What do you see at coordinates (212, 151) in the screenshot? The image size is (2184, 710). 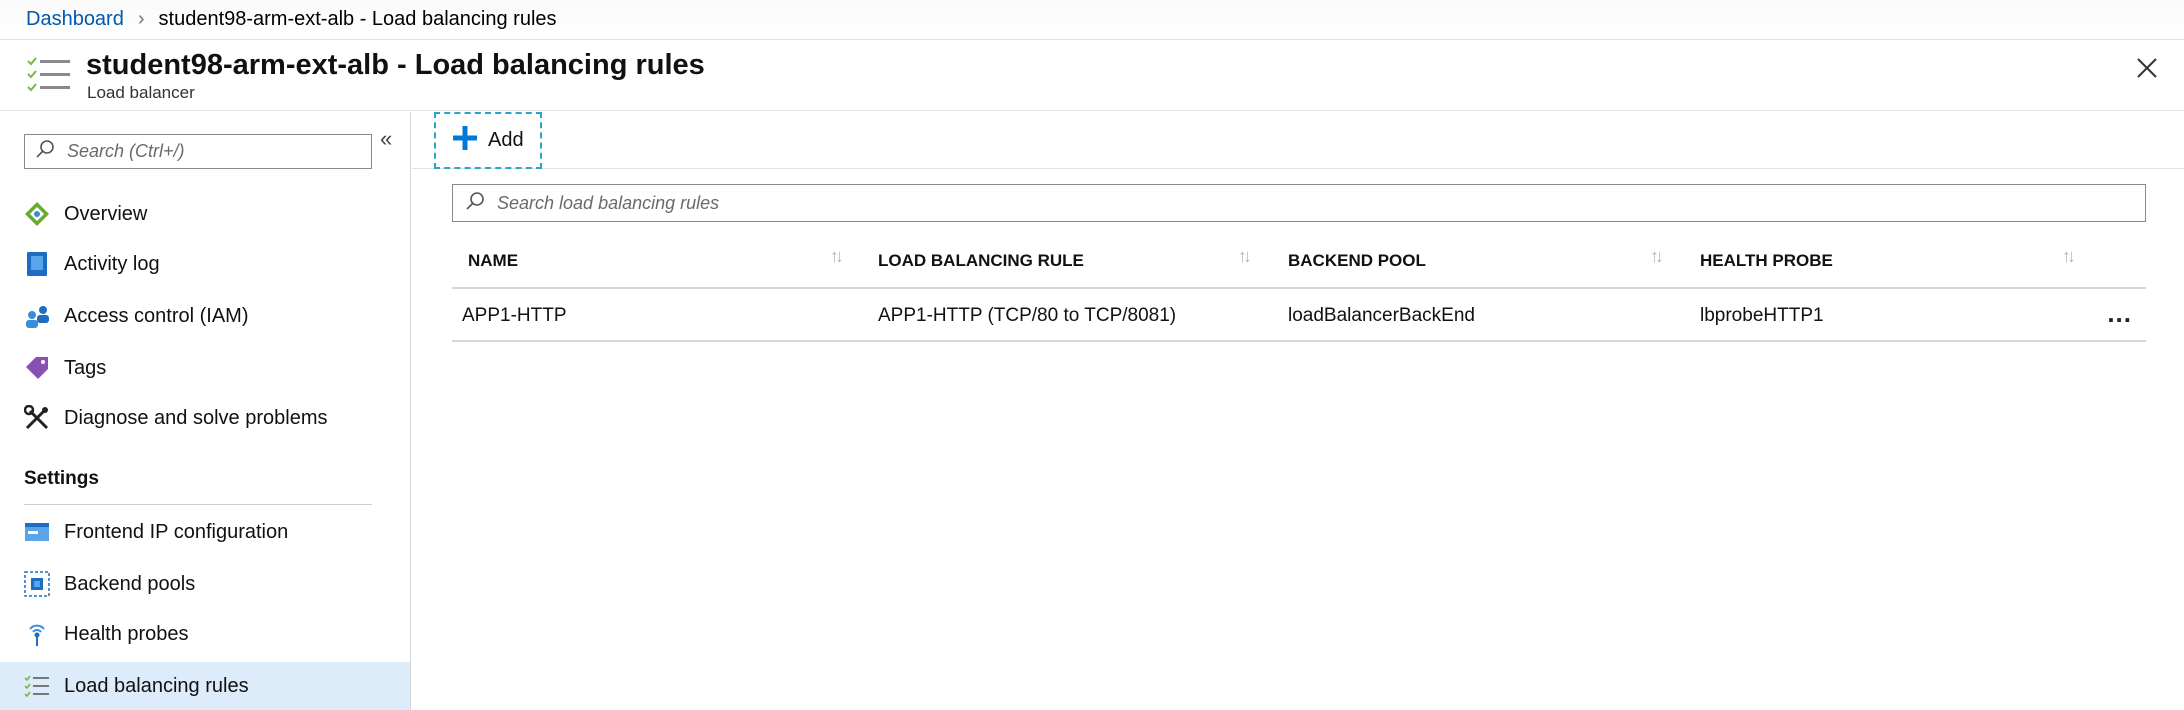 I see `sidebar-search-input` at bounding box center [212, 151].